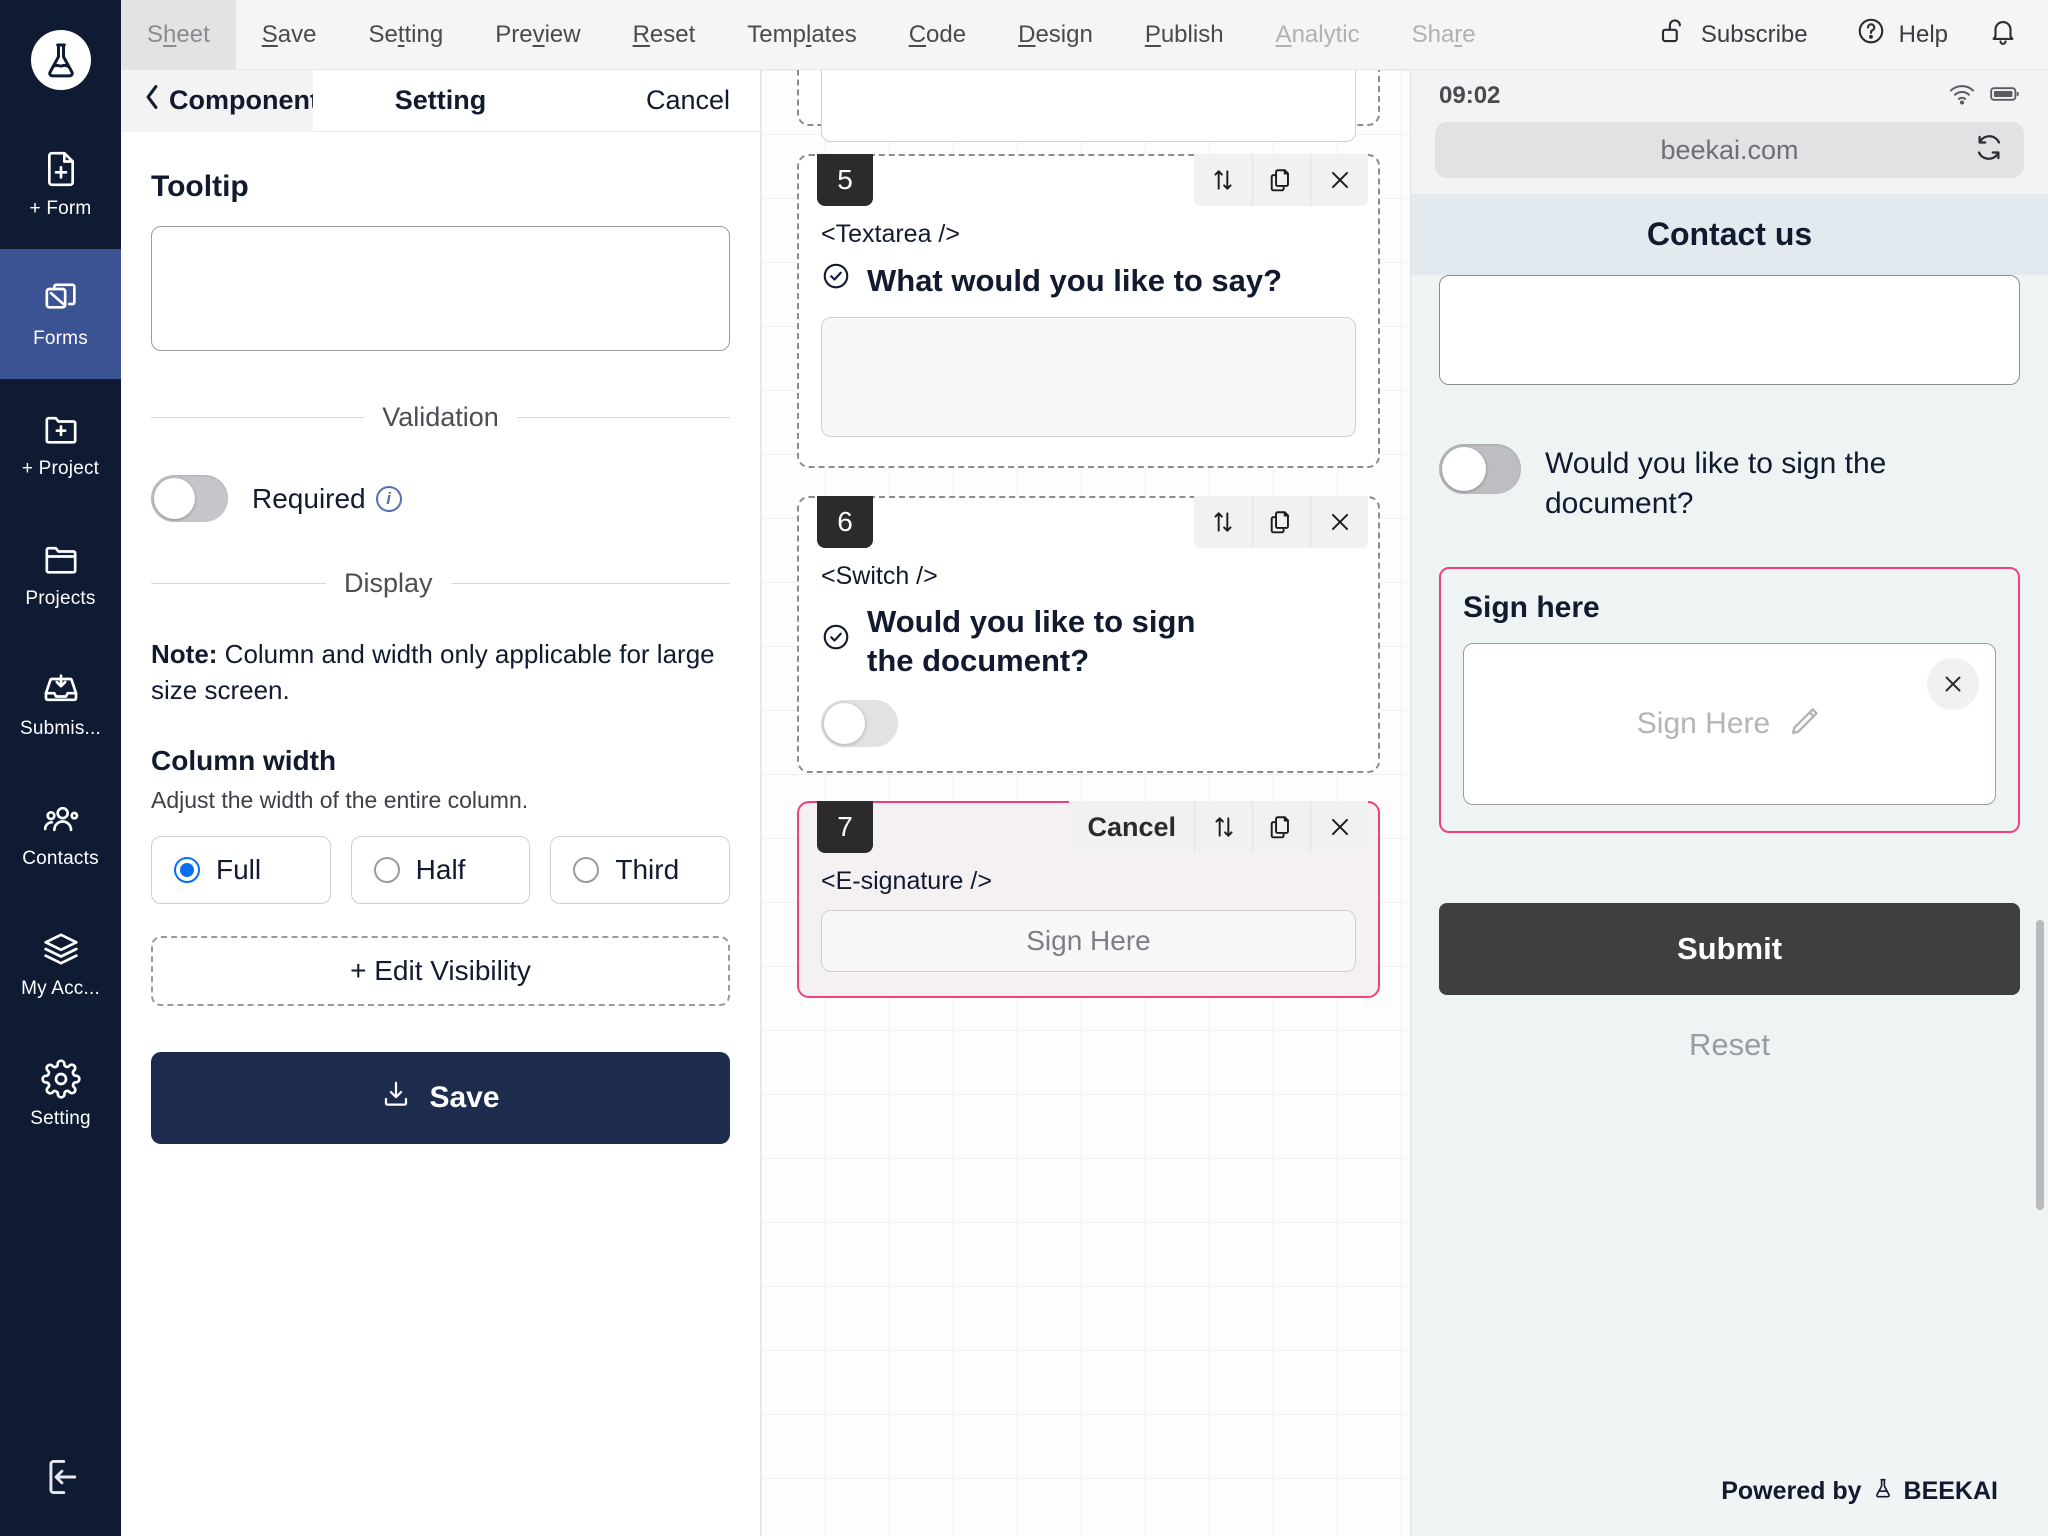  What do you see at coordinates (1871, 34) in the screenshot?
I see `question-circle-icon` at bounding box center [1871, 34].